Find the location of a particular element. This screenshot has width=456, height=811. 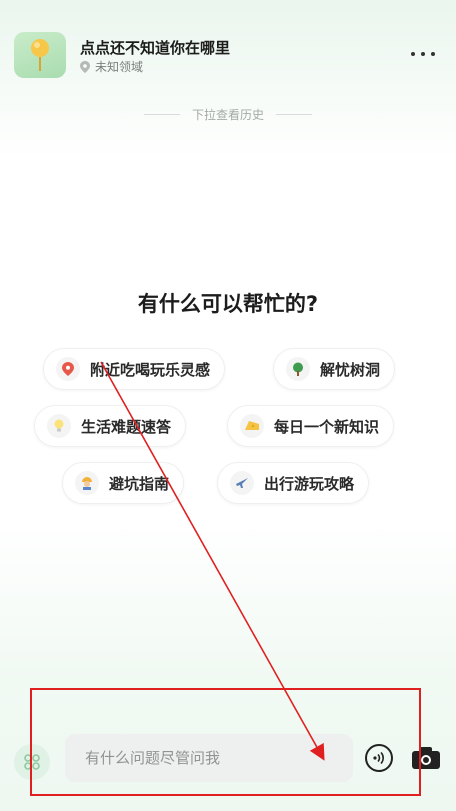

chip-pitfall-guide: 避坑指南 is located at coordinates (123, 483).